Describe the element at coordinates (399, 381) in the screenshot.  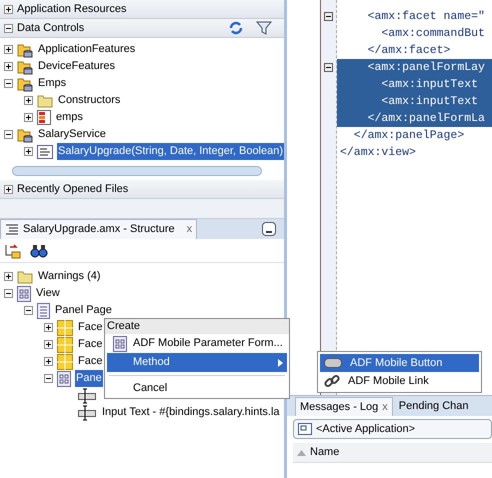
I see `menu-item: ADF Mobile Link` at that location.